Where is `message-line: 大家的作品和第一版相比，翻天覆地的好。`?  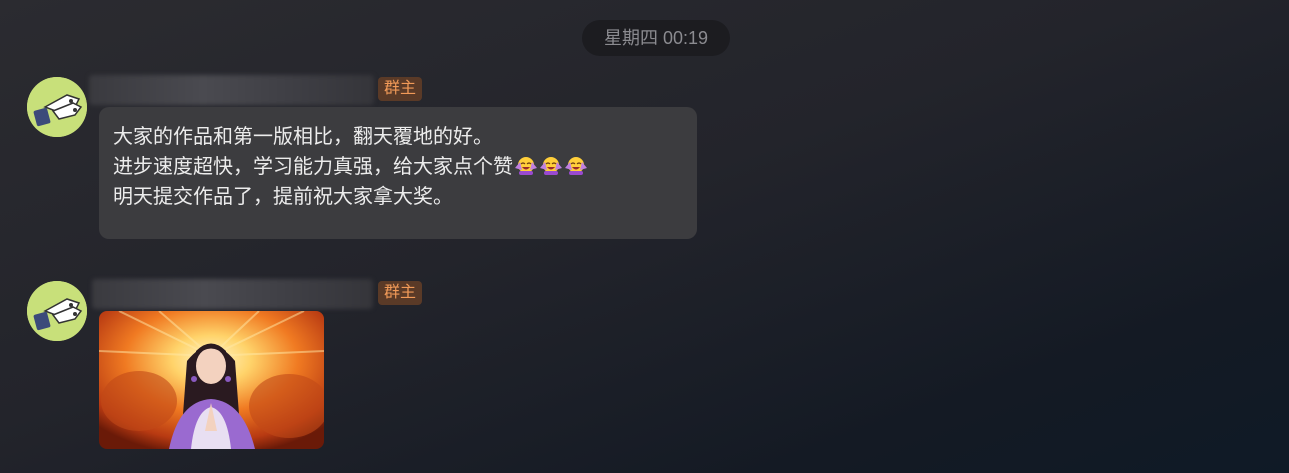 message-line: 大家的作品和第一版相比，翻天覆地的好。 is located at coordinates (303, 136).